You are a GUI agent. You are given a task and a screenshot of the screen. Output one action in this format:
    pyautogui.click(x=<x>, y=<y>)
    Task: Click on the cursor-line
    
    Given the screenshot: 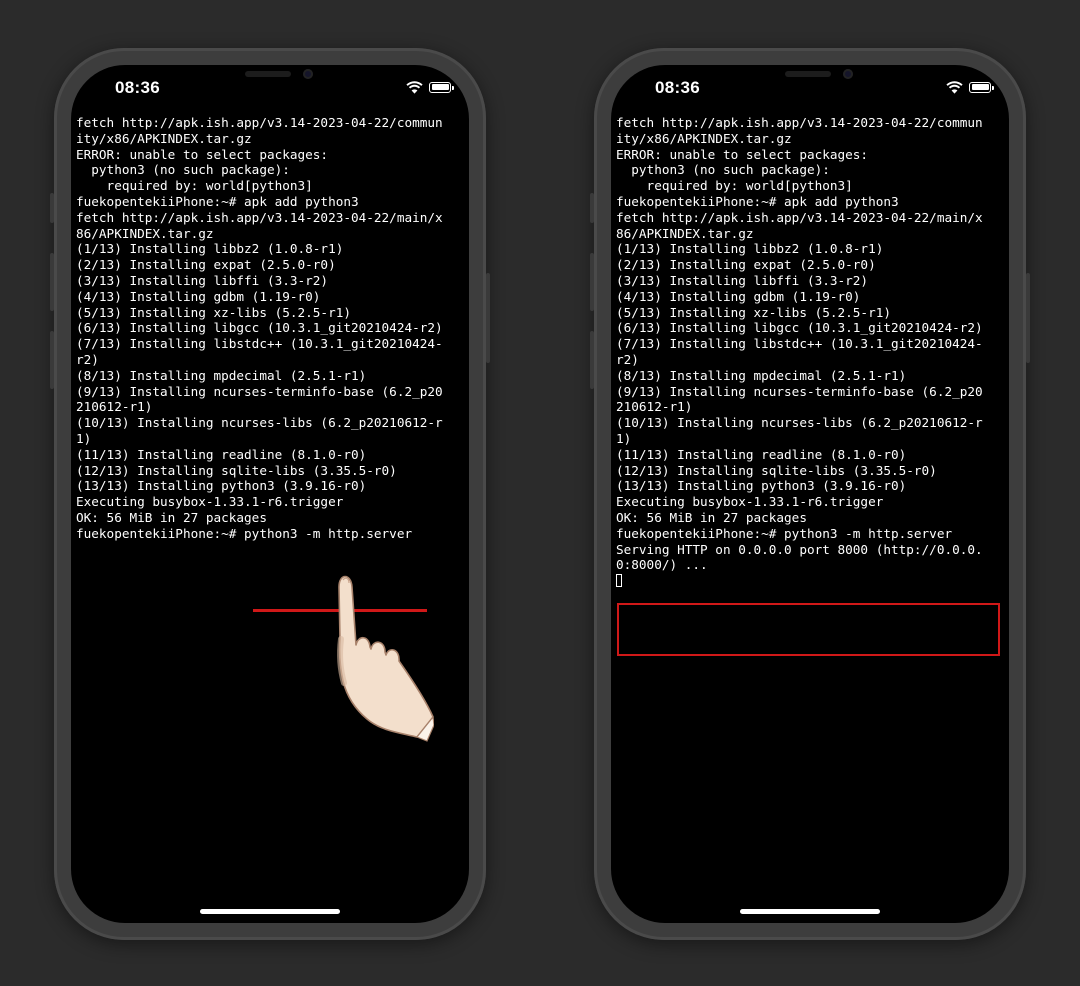 What is the action you would take?
    pyautogui.click(x=812, y=581)
    